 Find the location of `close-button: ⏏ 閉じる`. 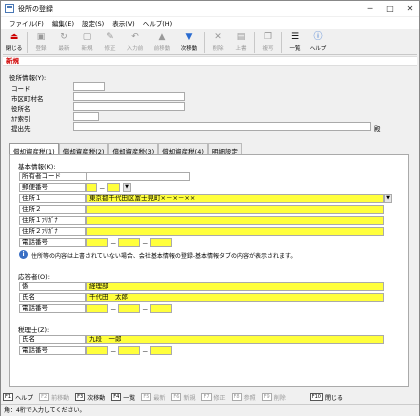

close-button: ⏏ 閉じる is located at coordinates (14, 42).